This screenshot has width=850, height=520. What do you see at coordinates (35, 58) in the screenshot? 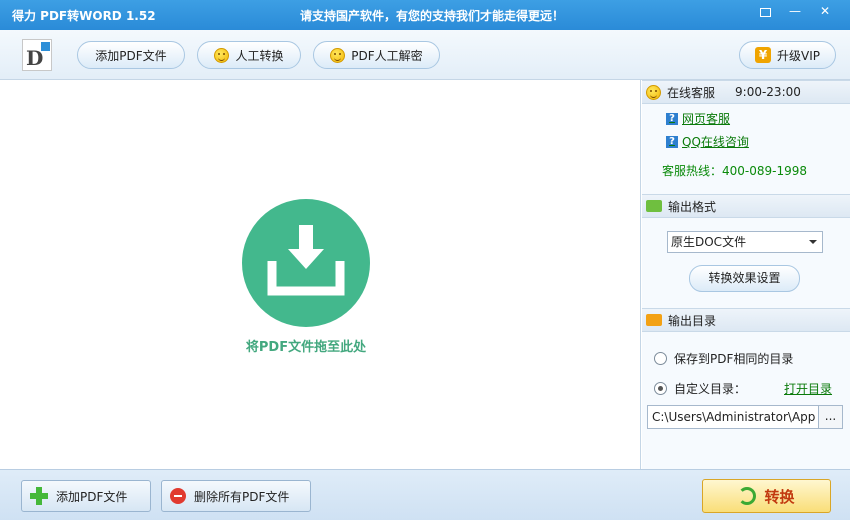
I see `logo-letter: D` at bounding box center [35, 58].